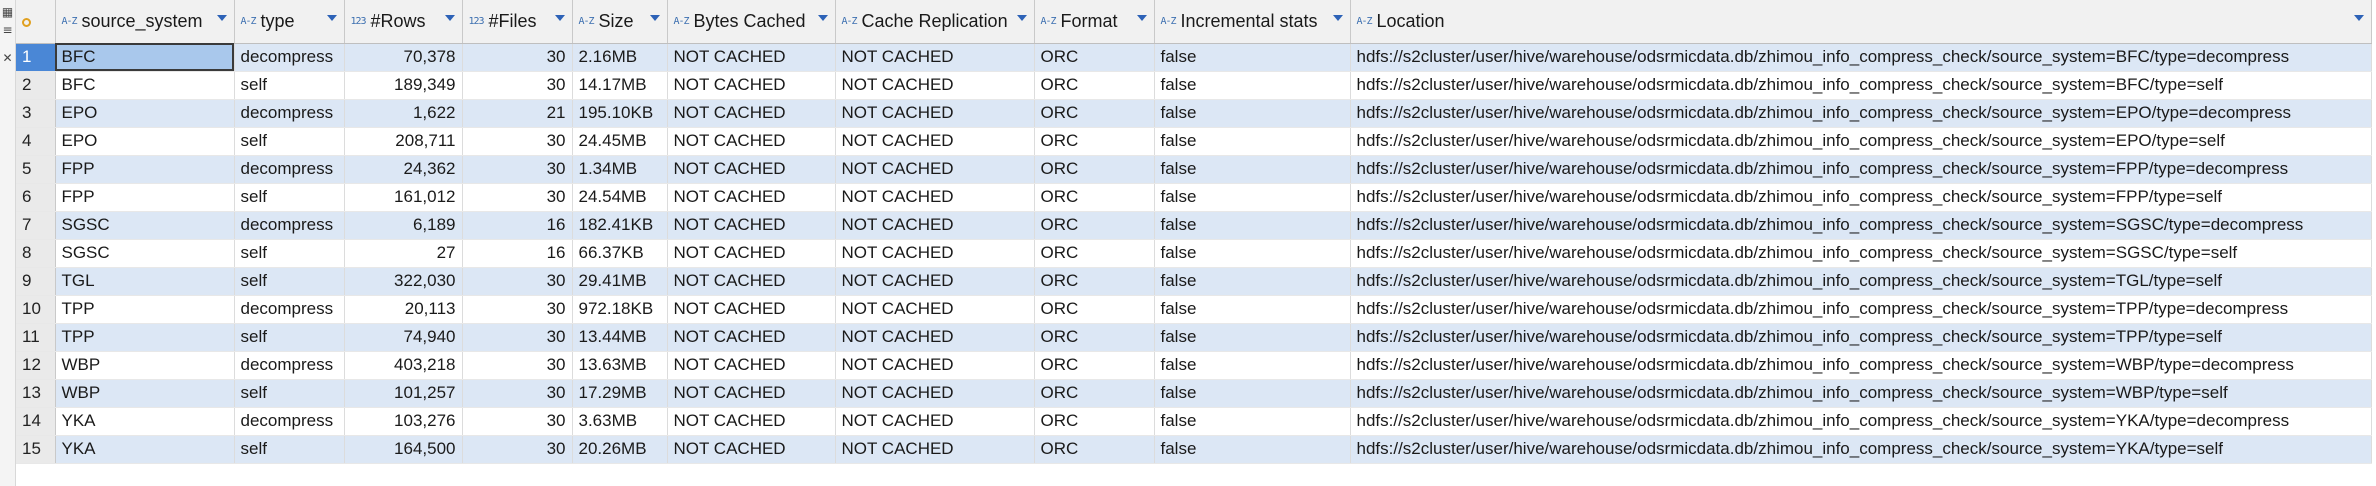 This screenshot has width=2376, height=486. Describe the element at coordinates (36, 421) in the screenshot. I see `row-number: 14` at that location.